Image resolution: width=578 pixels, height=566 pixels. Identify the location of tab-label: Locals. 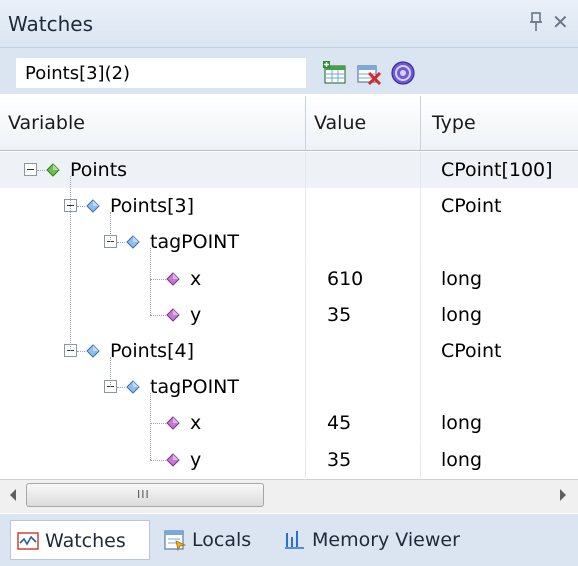
(222, 540).